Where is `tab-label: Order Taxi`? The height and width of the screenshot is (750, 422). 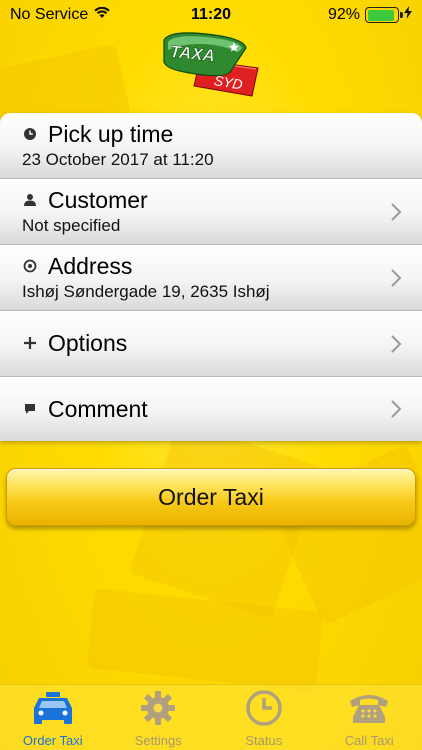
tab-label: Order Taxi is located at coordinates (52, 740).